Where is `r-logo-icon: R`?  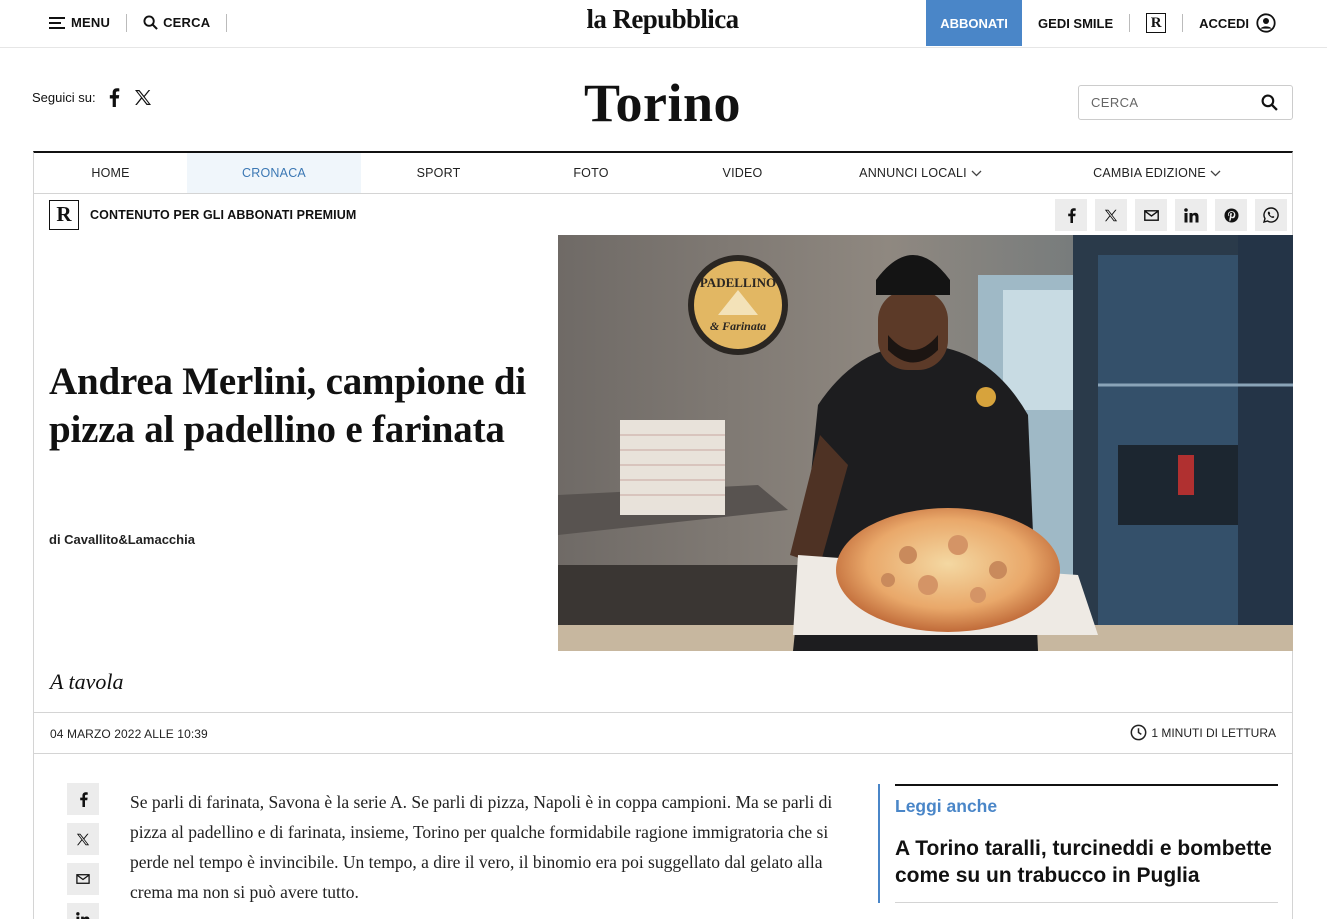 r-logo-icon: R is located at coordinates (1156, 23).